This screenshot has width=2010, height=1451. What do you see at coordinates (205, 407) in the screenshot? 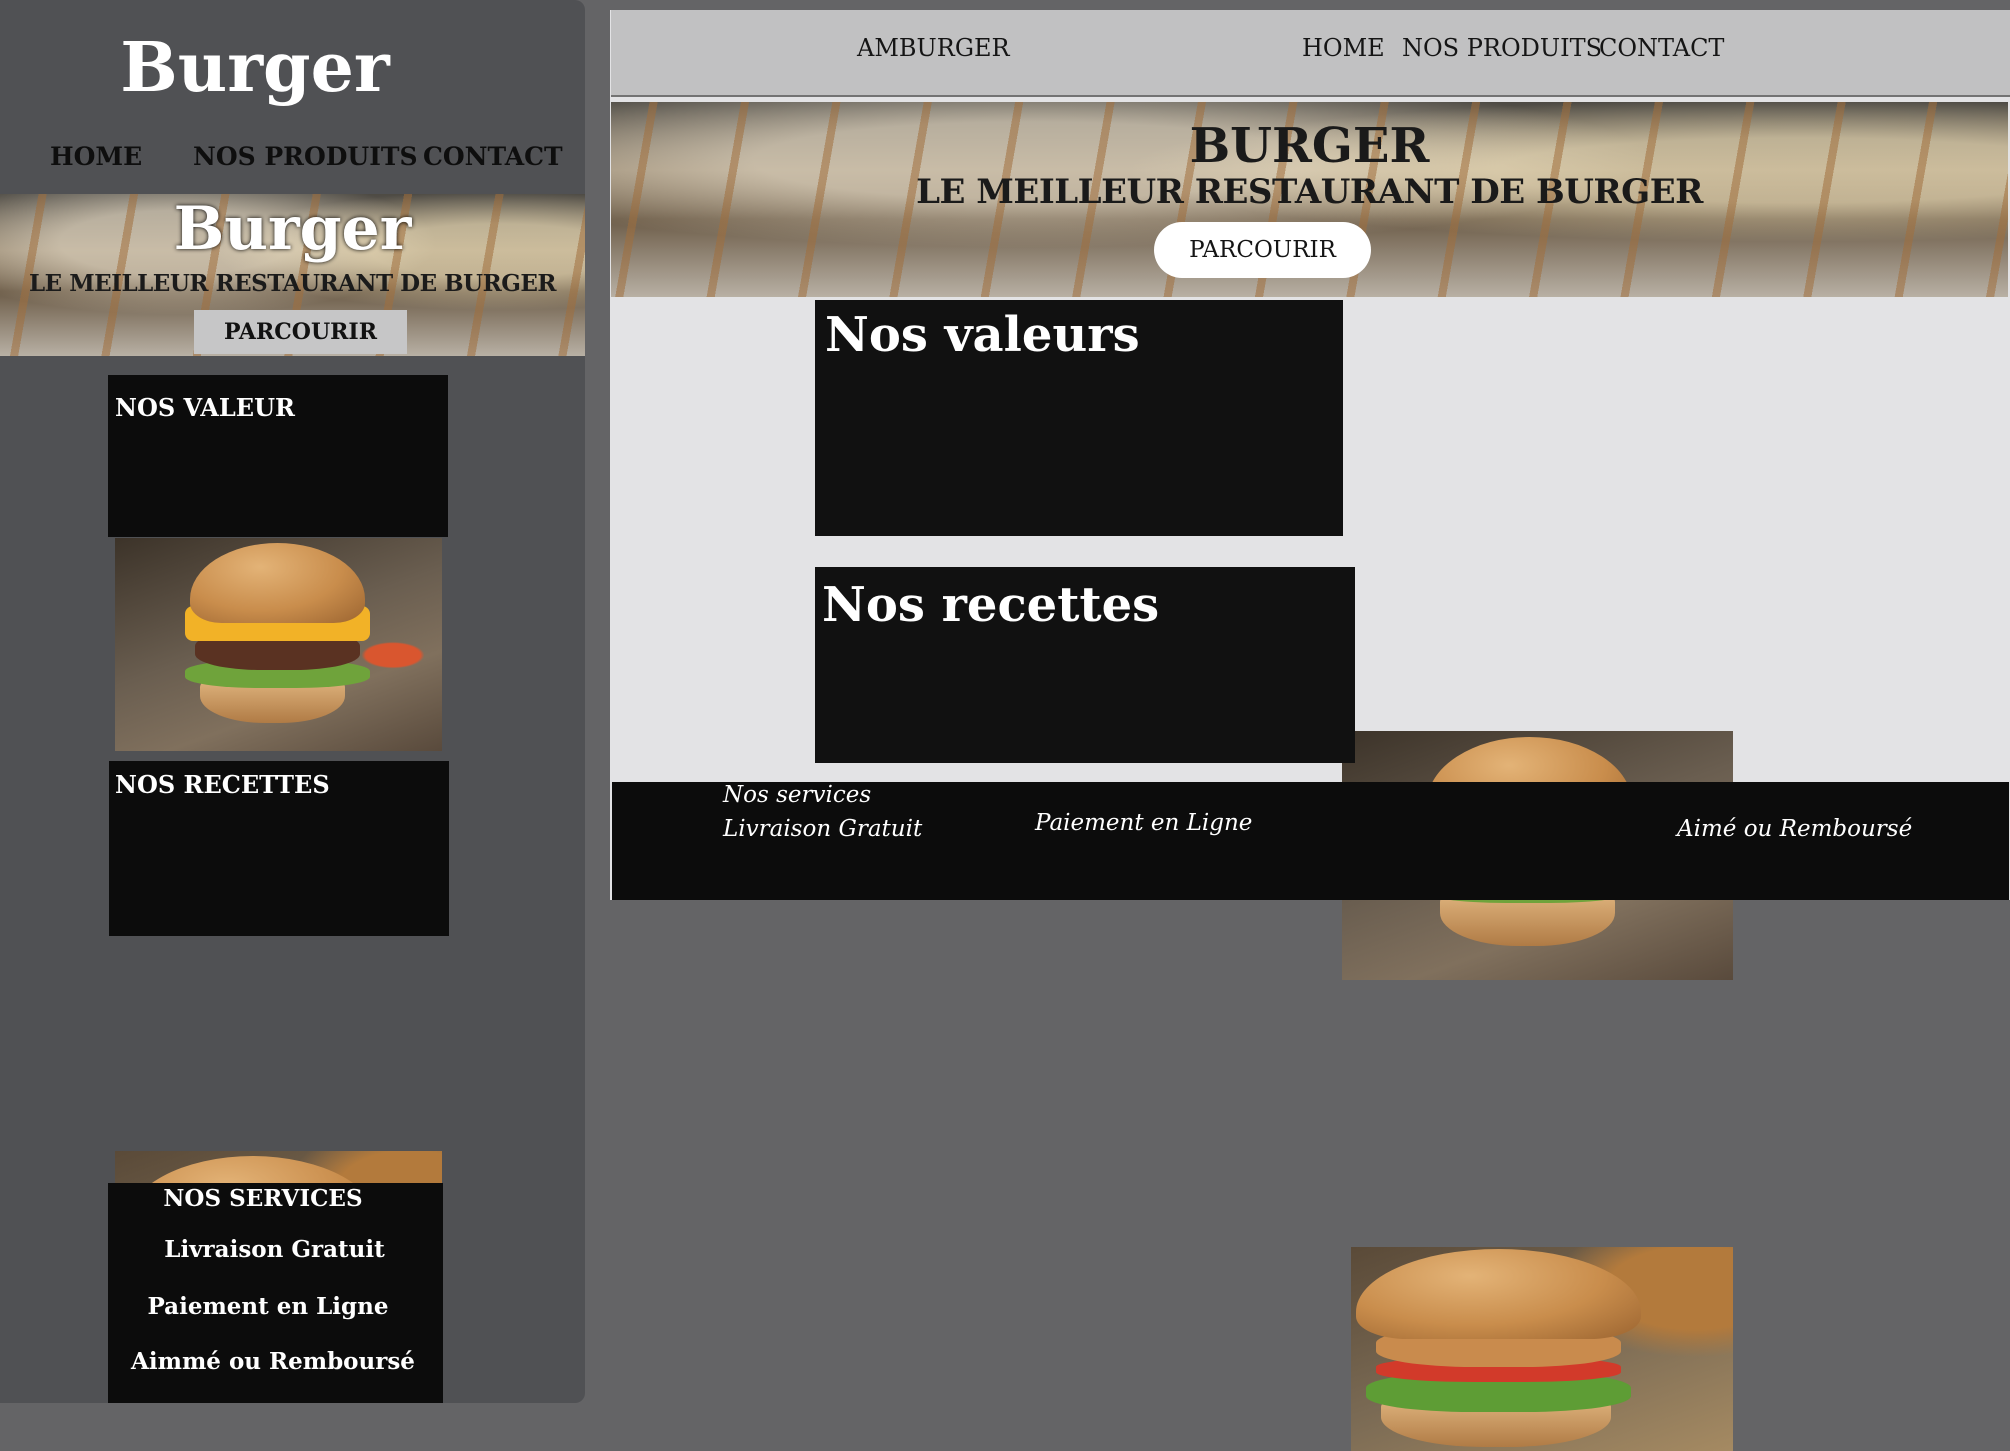
I see `mobile-valeur-title: NOS VALEUR` at bounding box center [205, 407].